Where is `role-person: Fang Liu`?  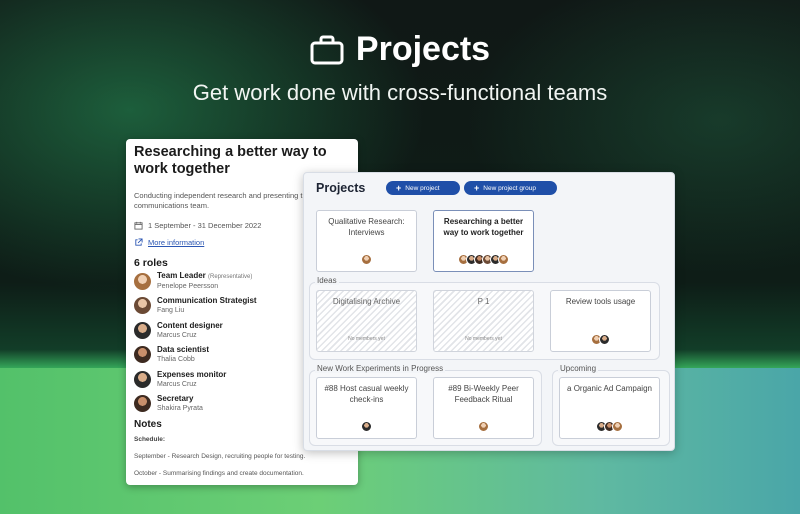
role-person: Fang Liu is located at coordinates (171, 311).